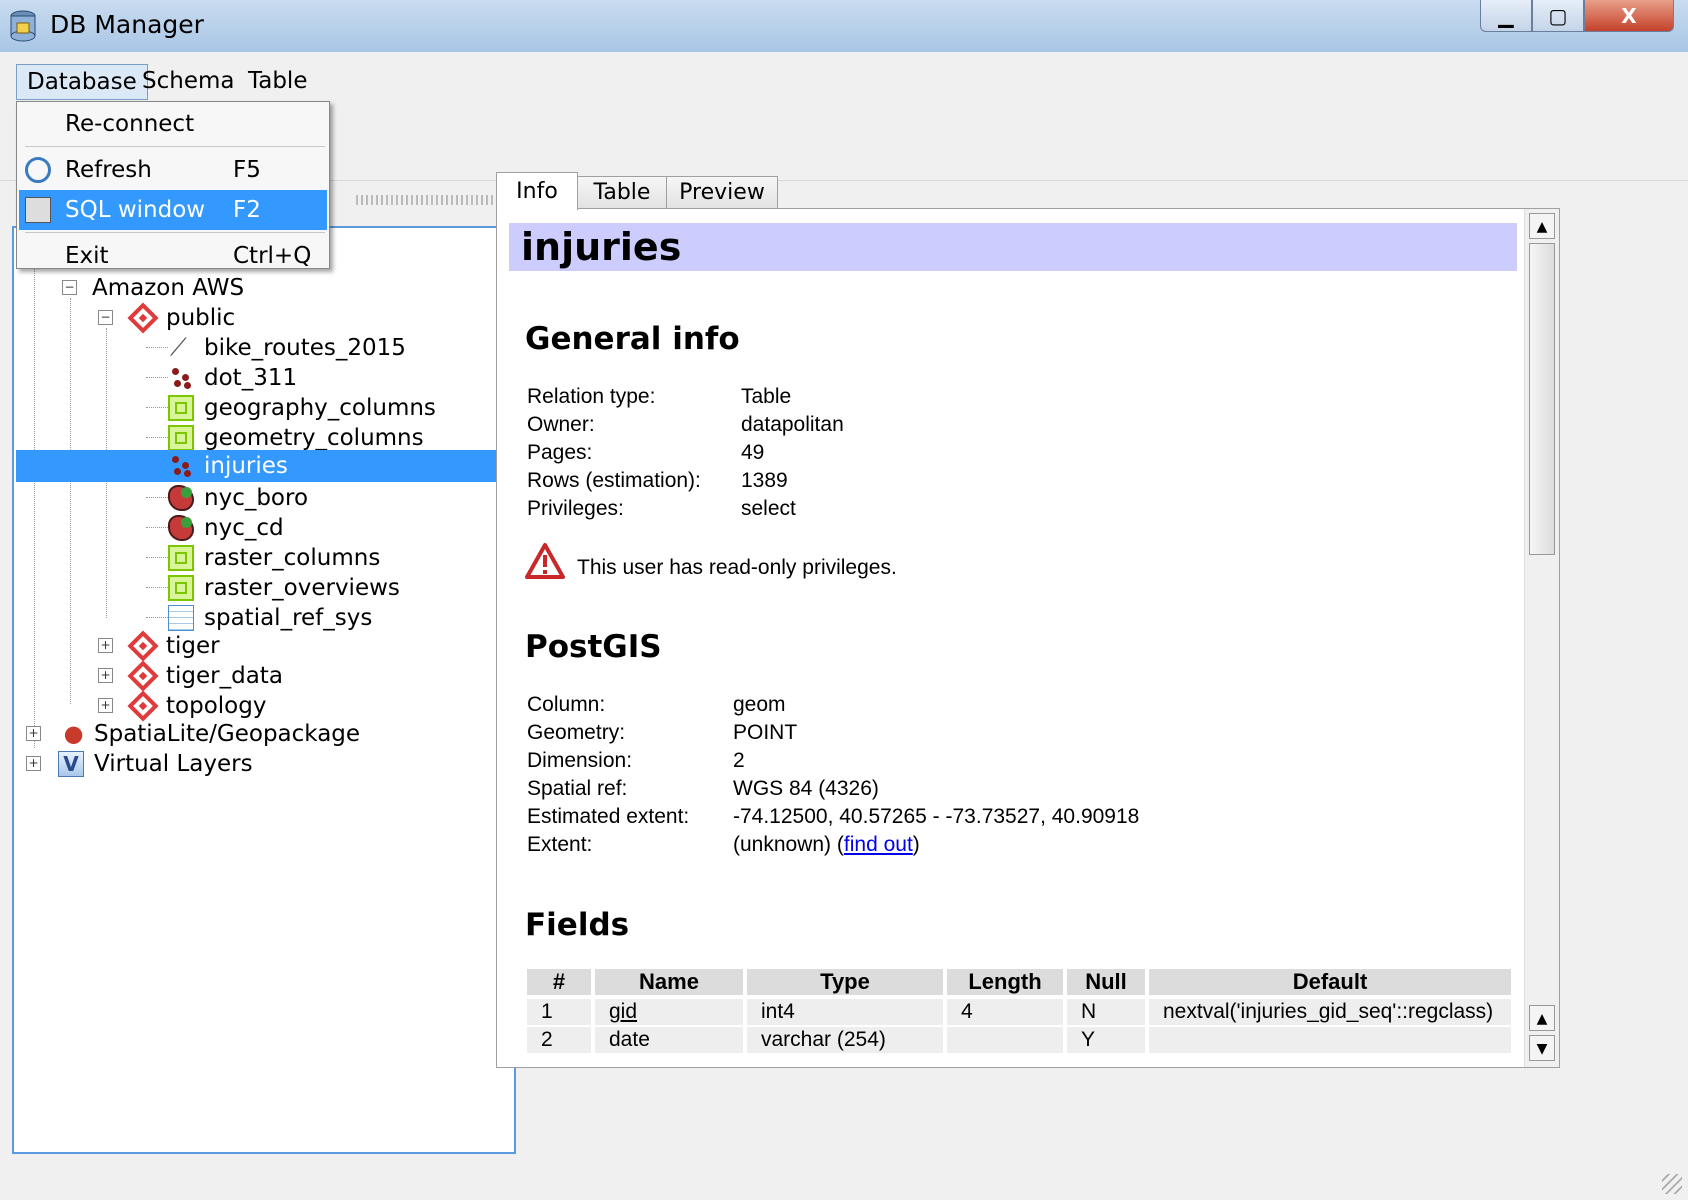 This screenshot has width=1688, height=1200. What do you see at coordinates (287, 348) in the screenshot?
I see `tree-item-bike-routes: bike_routes_2015` at bounding box center [287, 348].